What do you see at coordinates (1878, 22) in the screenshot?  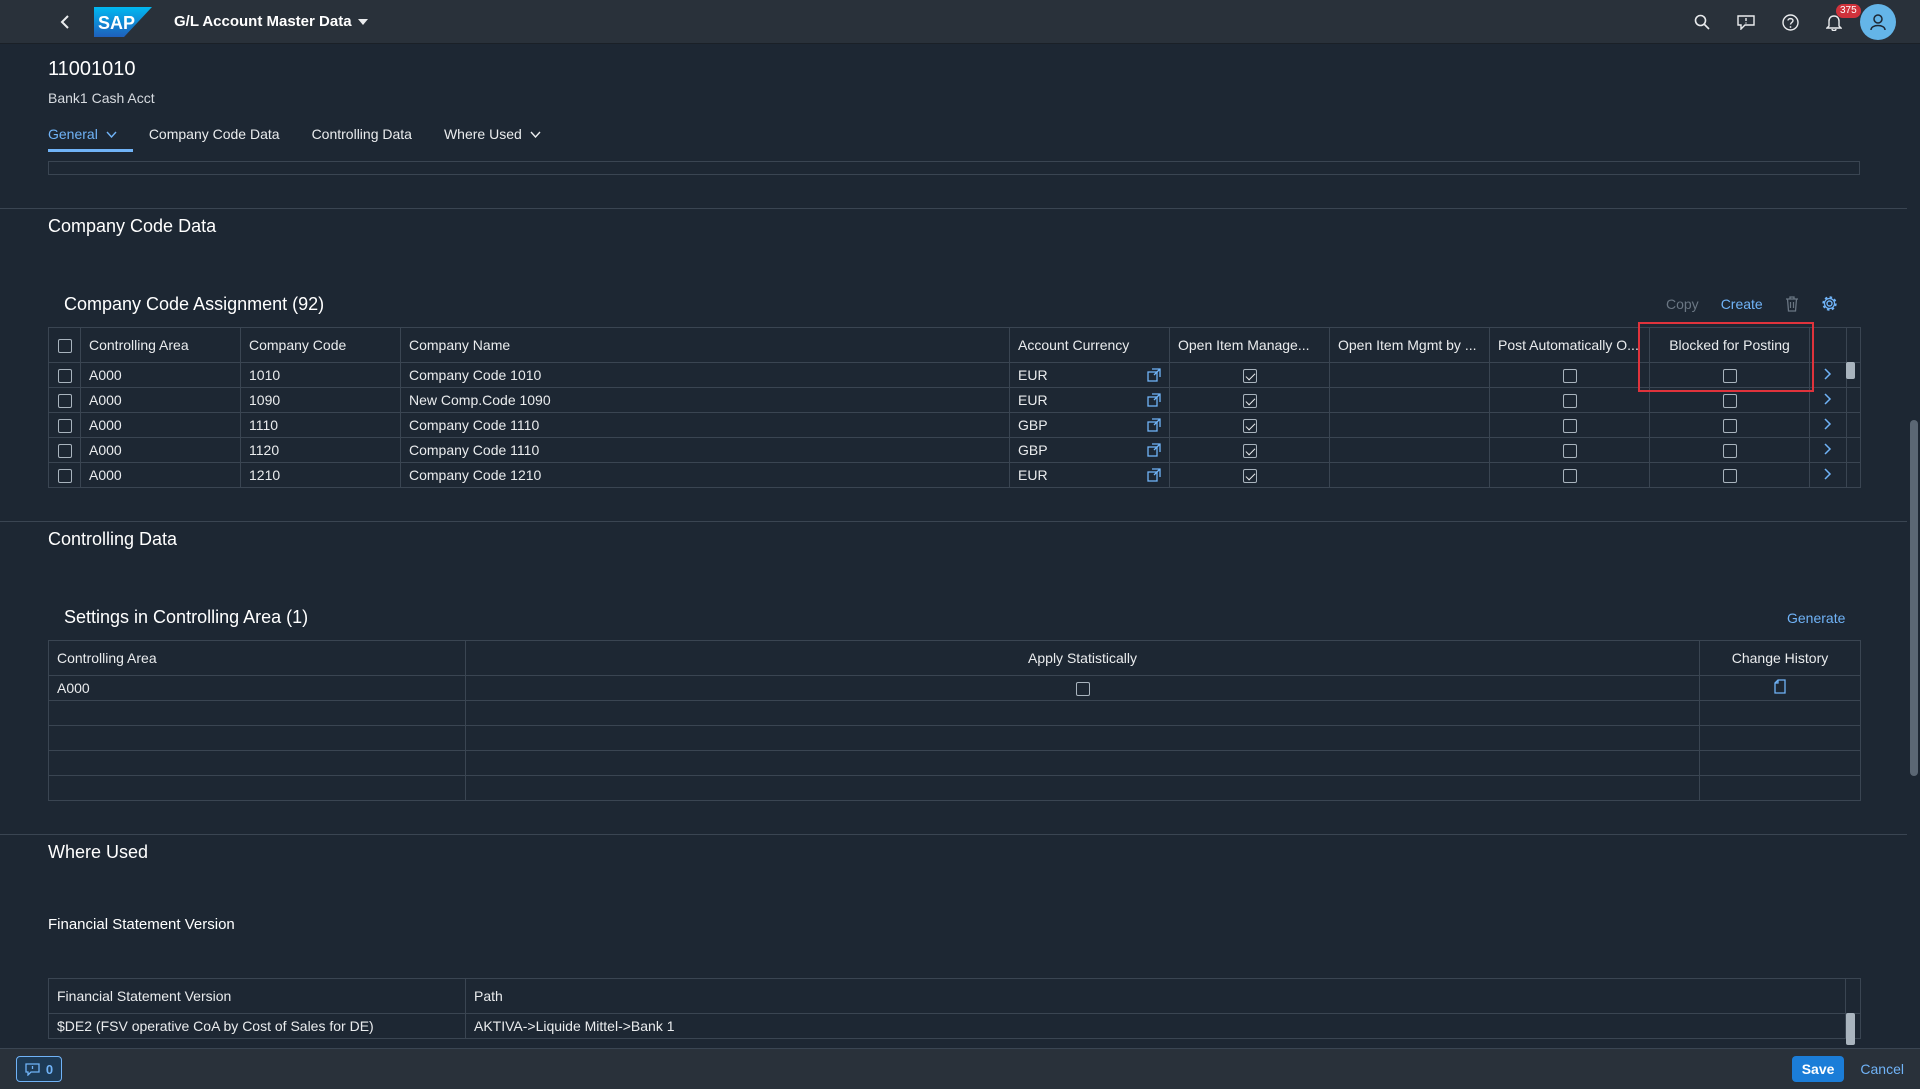 I see `user-avatar` at bounding box center [1878, 22].